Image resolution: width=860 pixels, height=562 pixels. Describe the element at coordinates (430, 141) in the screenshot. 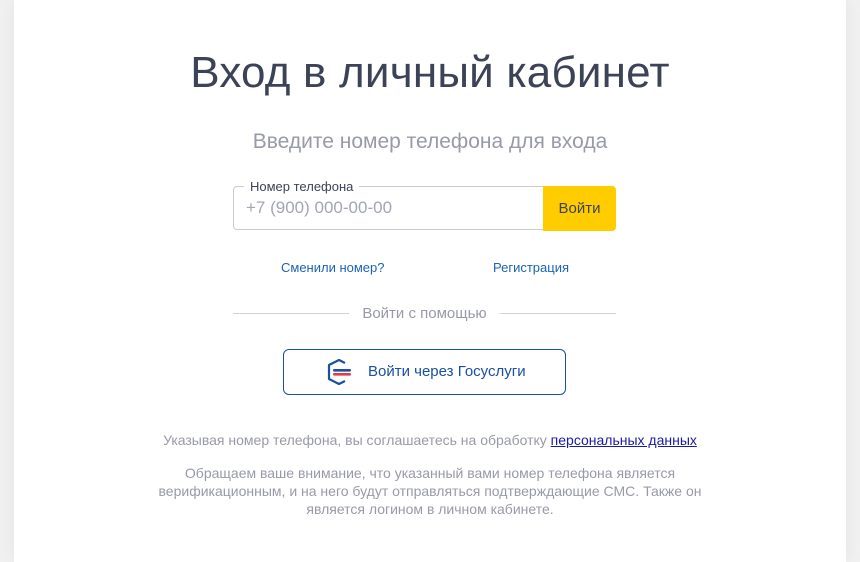

I see `page-subtitle: Введите номер телефона для входа` at that location.